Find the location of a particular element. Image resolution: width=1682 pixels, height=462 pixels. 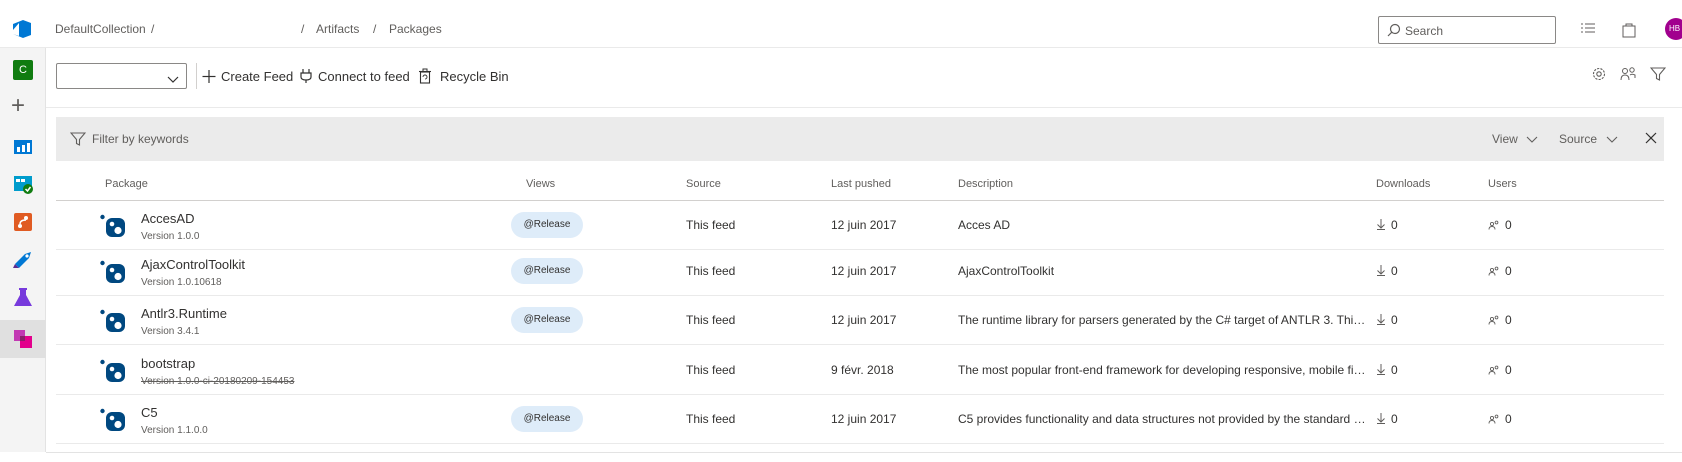

connect-to-feed-button: Connect to feed is located at coordinates (356, 78).